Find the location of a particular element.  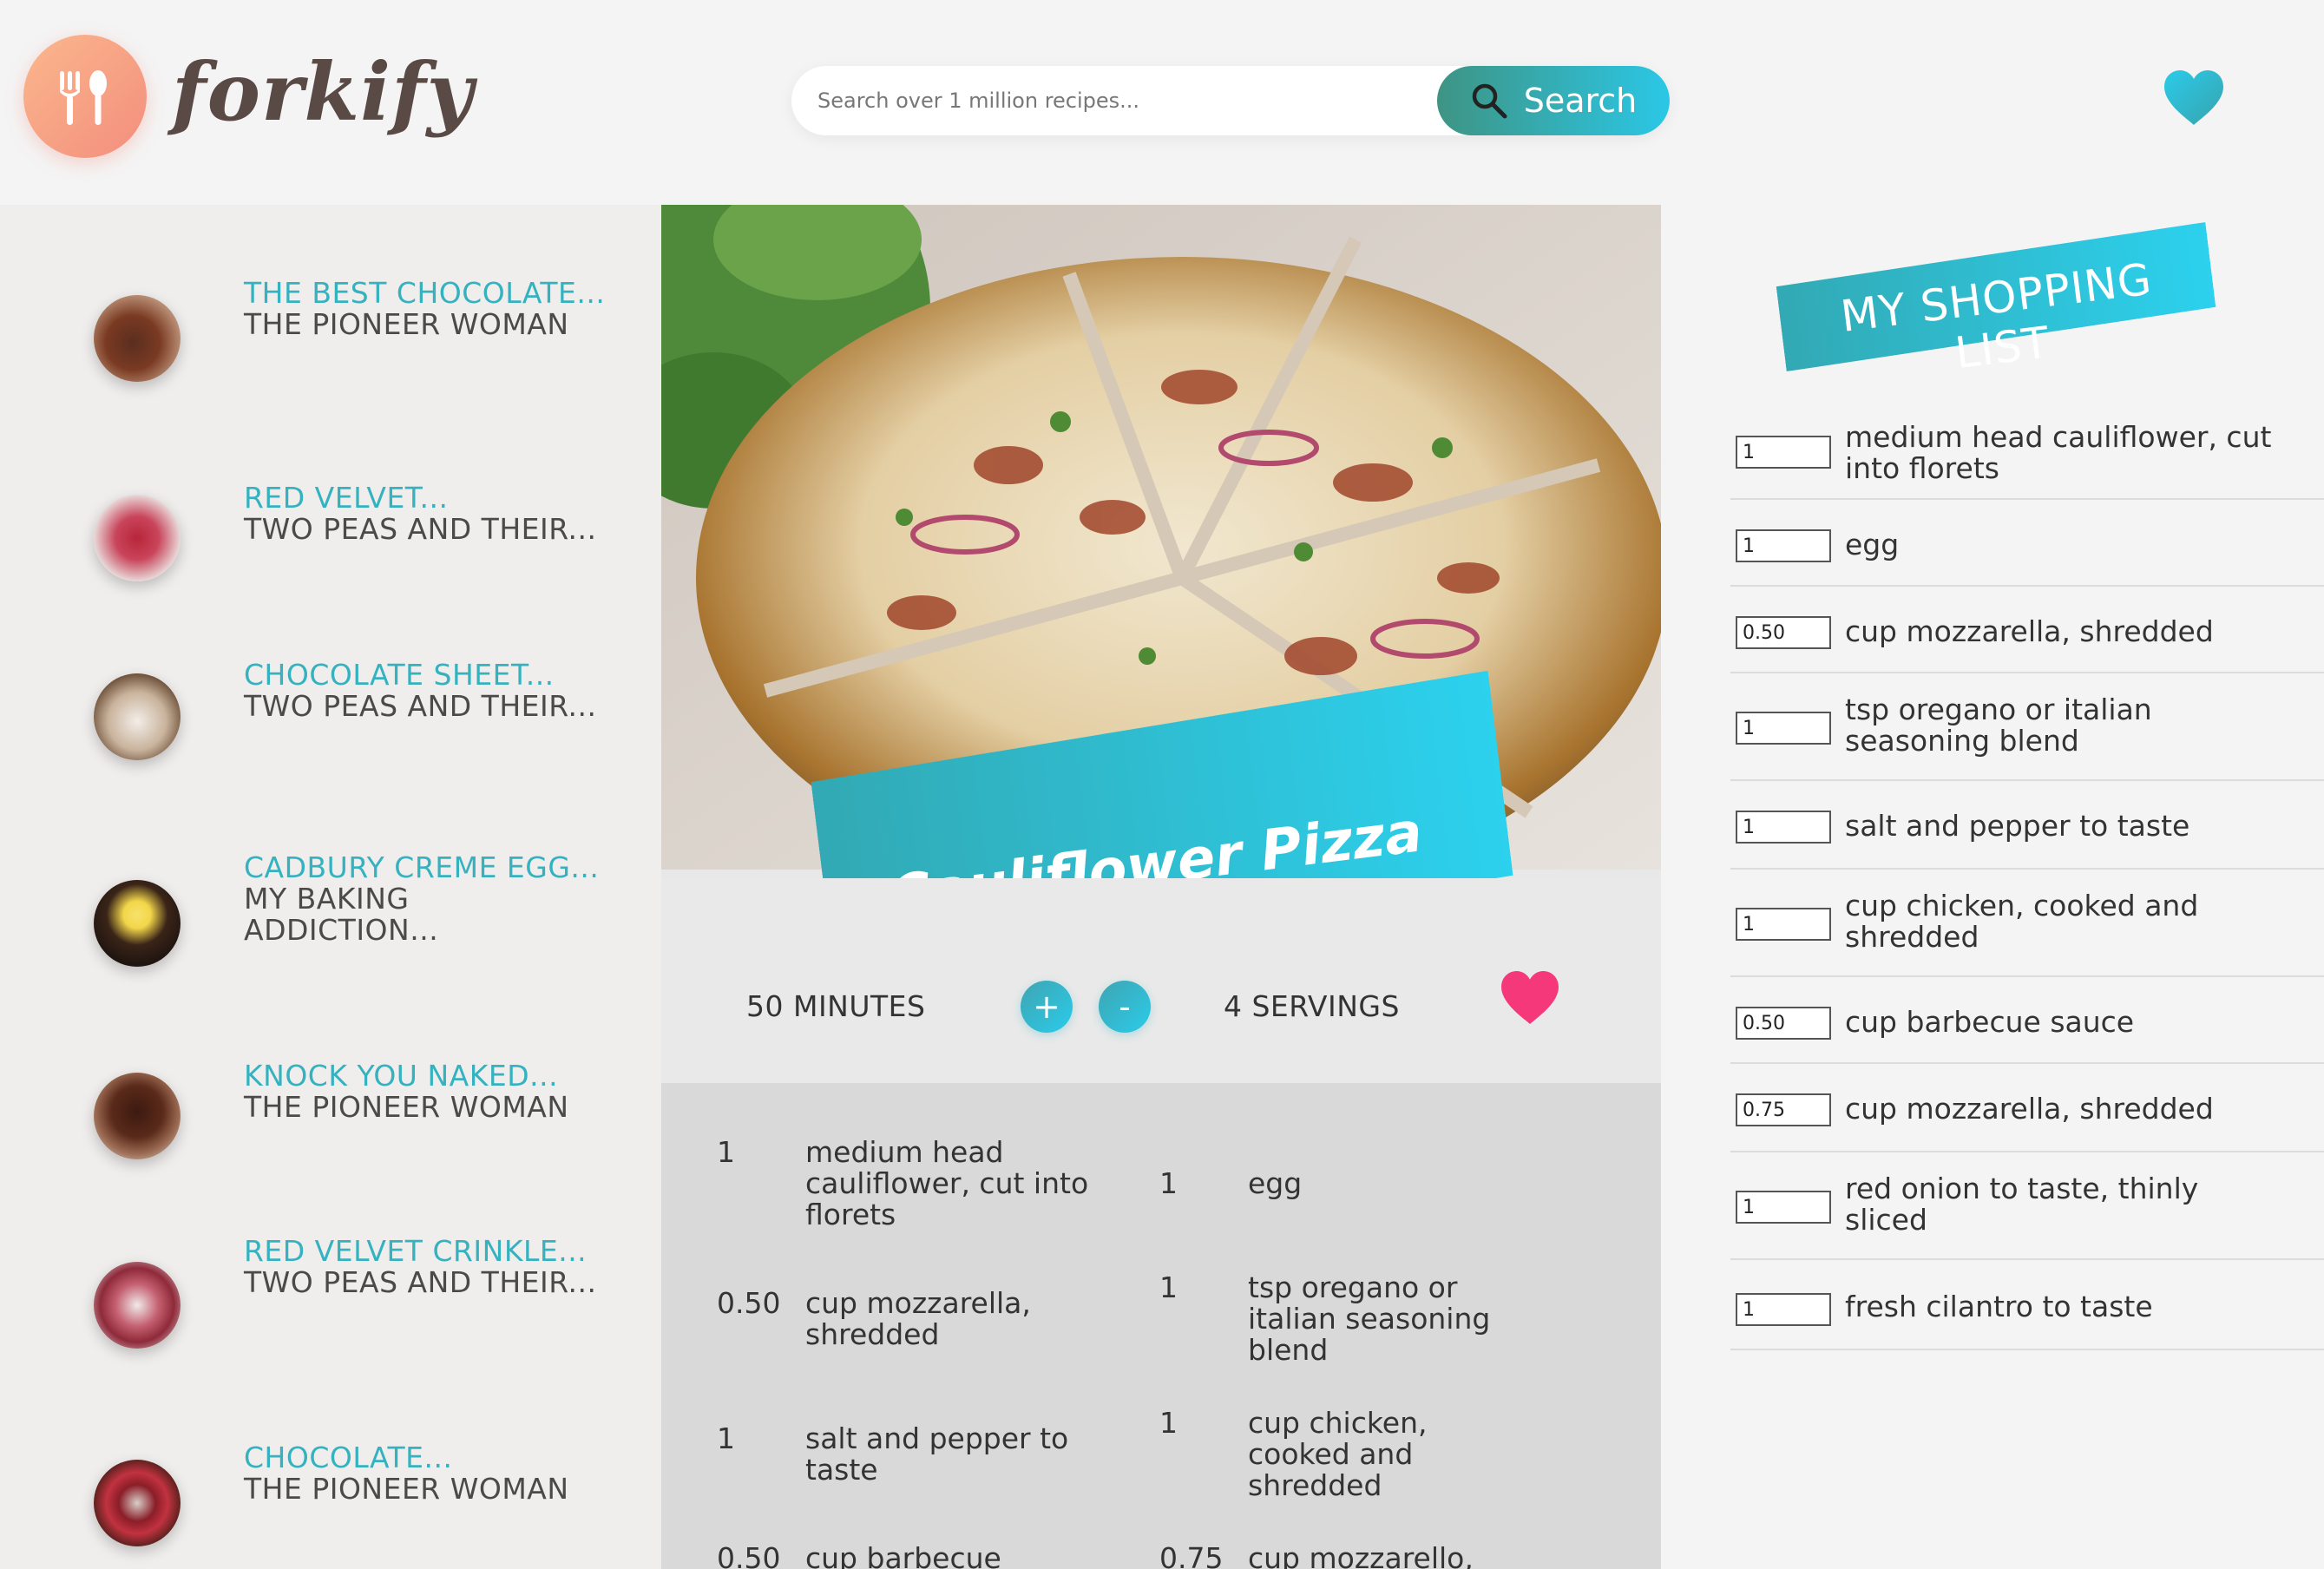

shopping-item: salt and pepper to taste is located at coordinates (2027, 825).